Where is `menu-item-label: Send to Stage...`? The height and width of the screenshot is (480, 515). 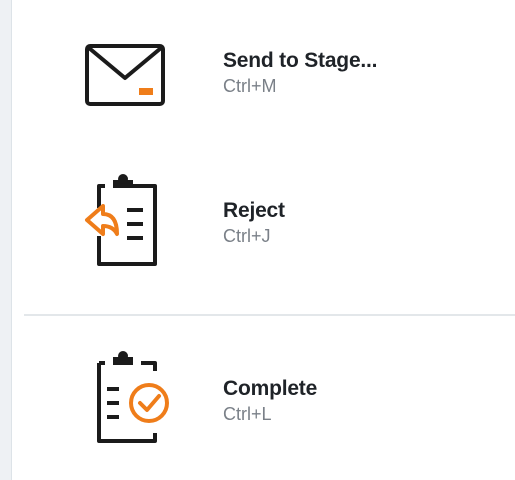
menu-item-label: Send to Stage... is located at coordinates (300, 60).